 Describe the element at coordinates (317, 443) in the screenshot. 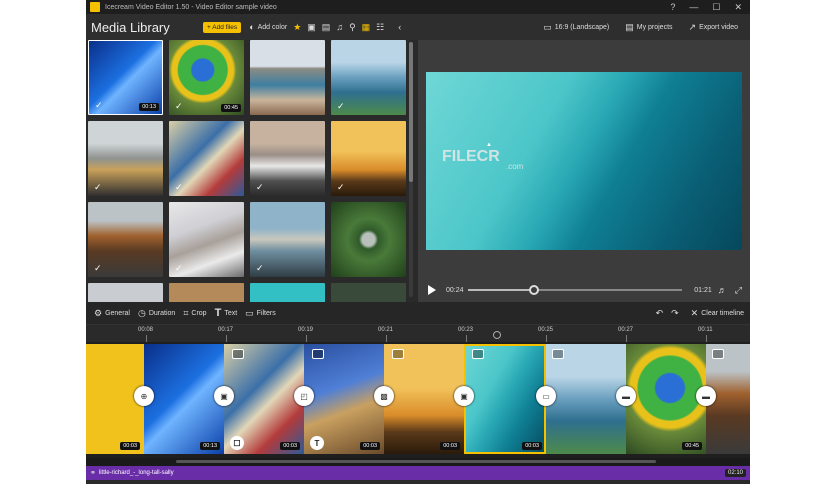

I see `clip-text-icon: T` at that location.